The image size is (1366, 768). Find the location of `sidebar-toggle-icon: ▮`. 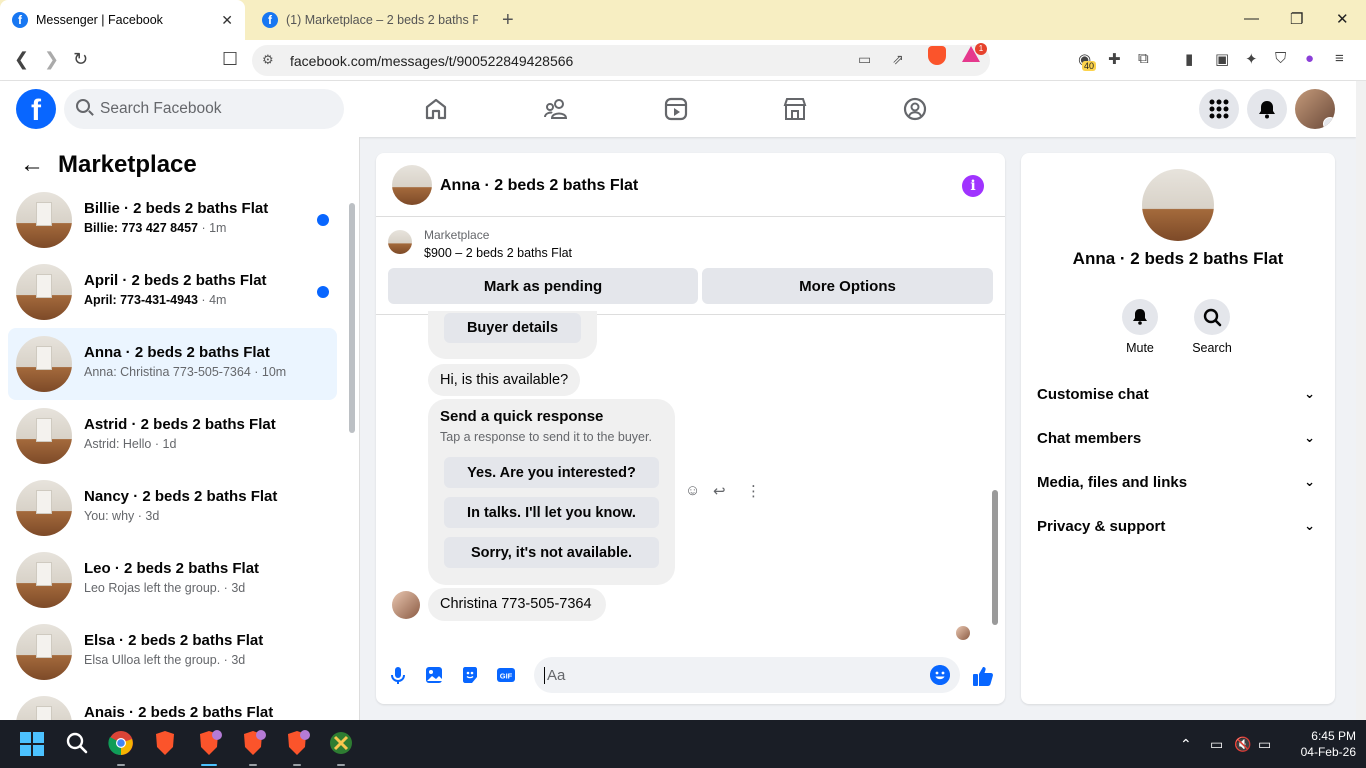

sidebar-toggle-icon: ▮ is located at coordinates (1189, 59).